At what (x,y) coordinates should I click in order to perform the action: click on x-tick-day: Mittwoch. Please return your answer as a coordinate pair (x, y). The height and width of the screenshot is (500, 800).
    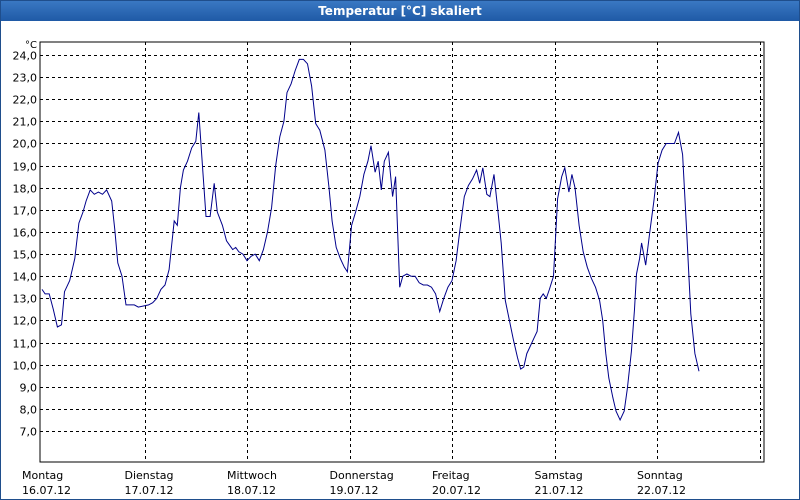
    Looking at the image, I should click on (252, 475).